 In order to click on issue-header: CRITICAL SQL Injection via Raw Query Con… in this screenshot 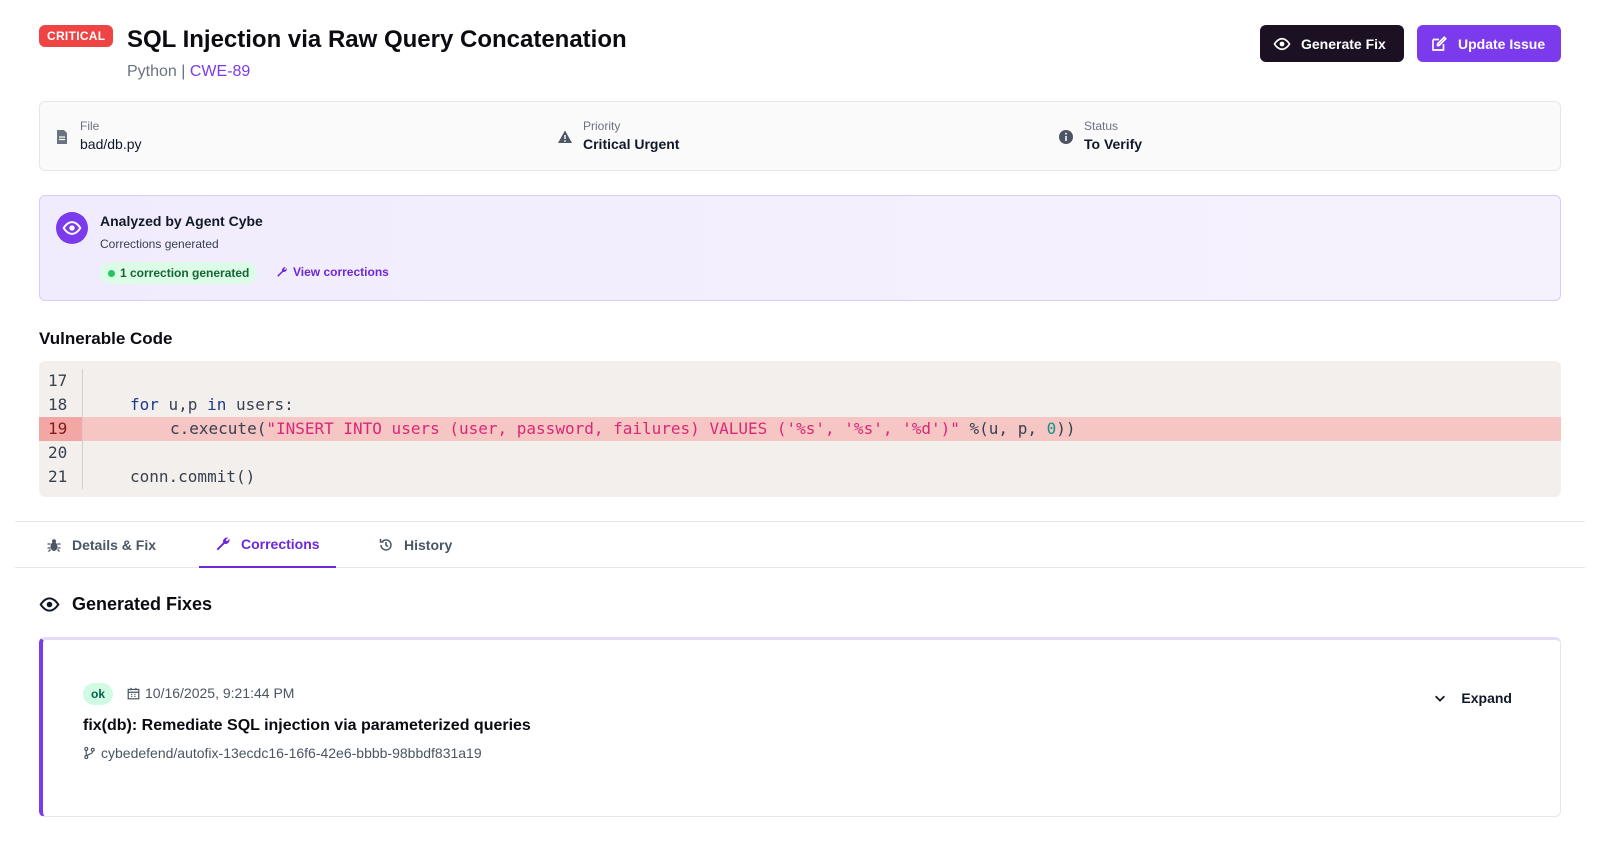, I will do `click(805, 54)`.